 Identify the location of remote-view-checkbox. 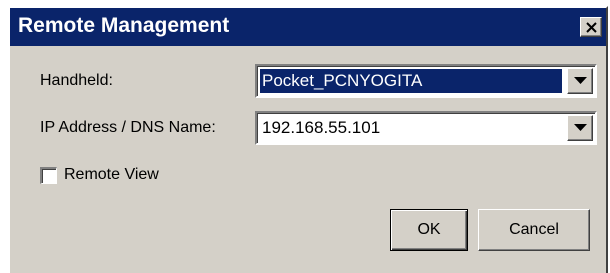
(48, 175).